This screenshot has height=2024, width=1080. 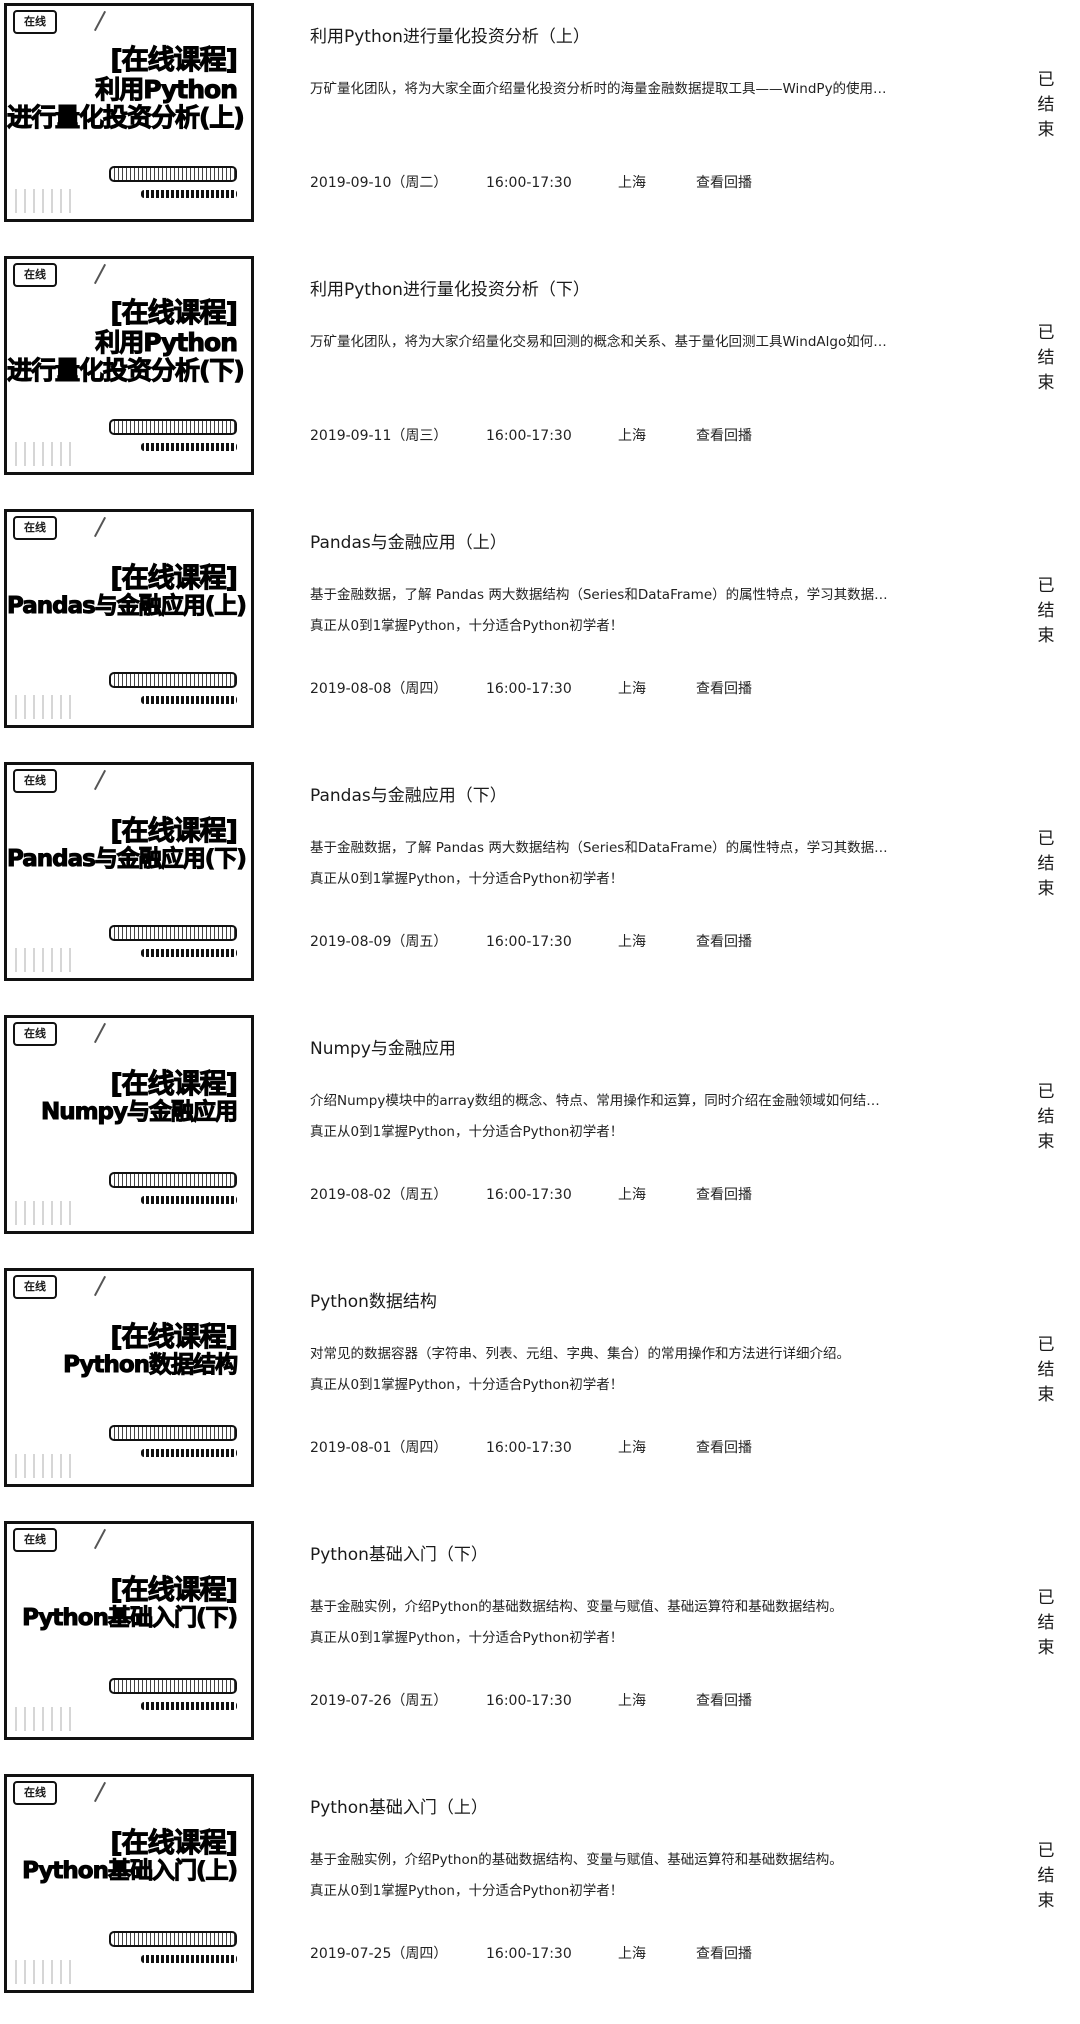 I want to click on course-thumbnail: 在线 [在线课程] 利用Python 进行量化投资分析(上), so click(x=129, y=112).